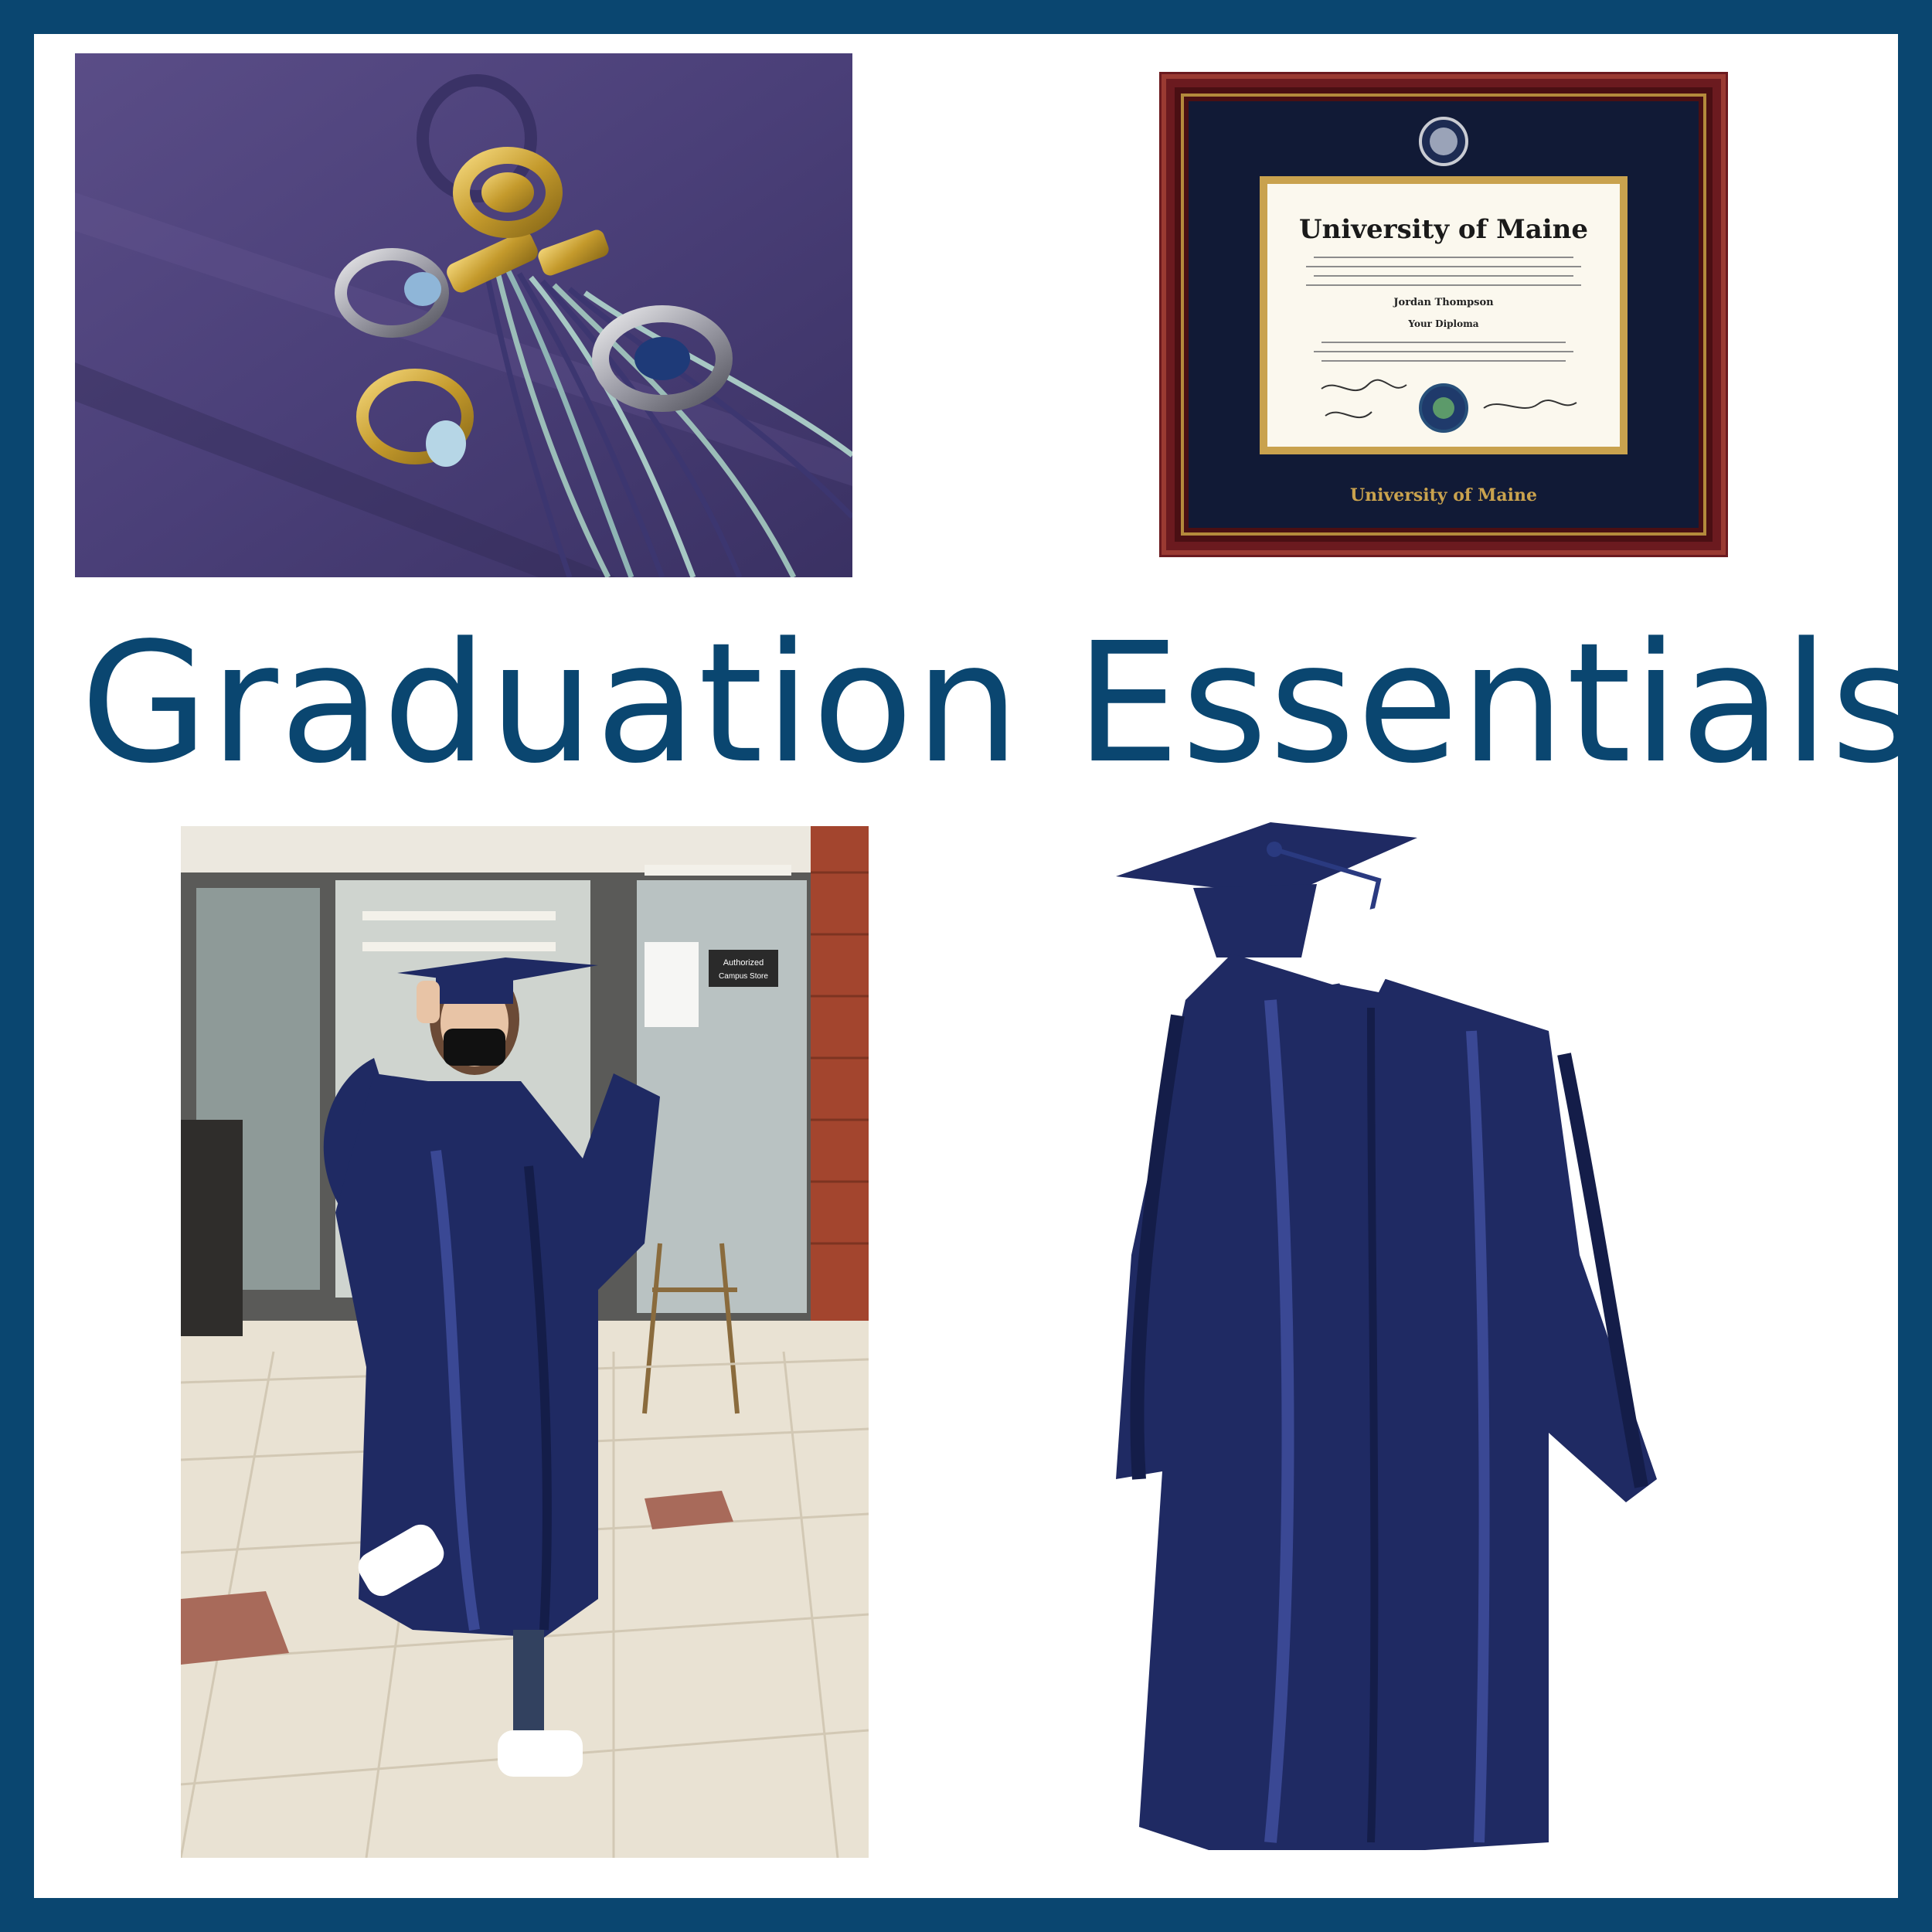 The image size is (1932, 1932). I want to click on store-sign-brand: Authorized, so click(744, 963).